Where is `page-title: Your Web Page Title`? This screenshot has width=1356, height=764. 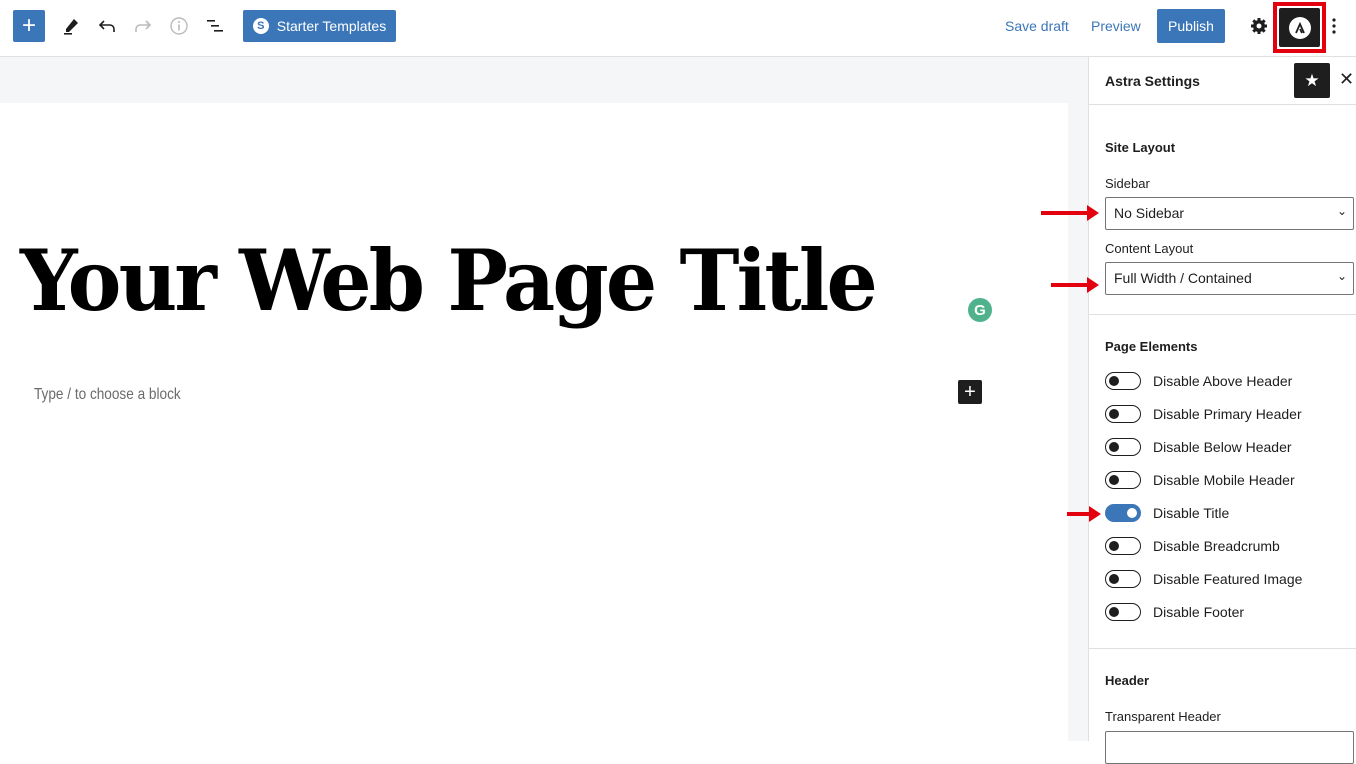
page-title: Your Web Page Title is located at coordinates (449, 280).